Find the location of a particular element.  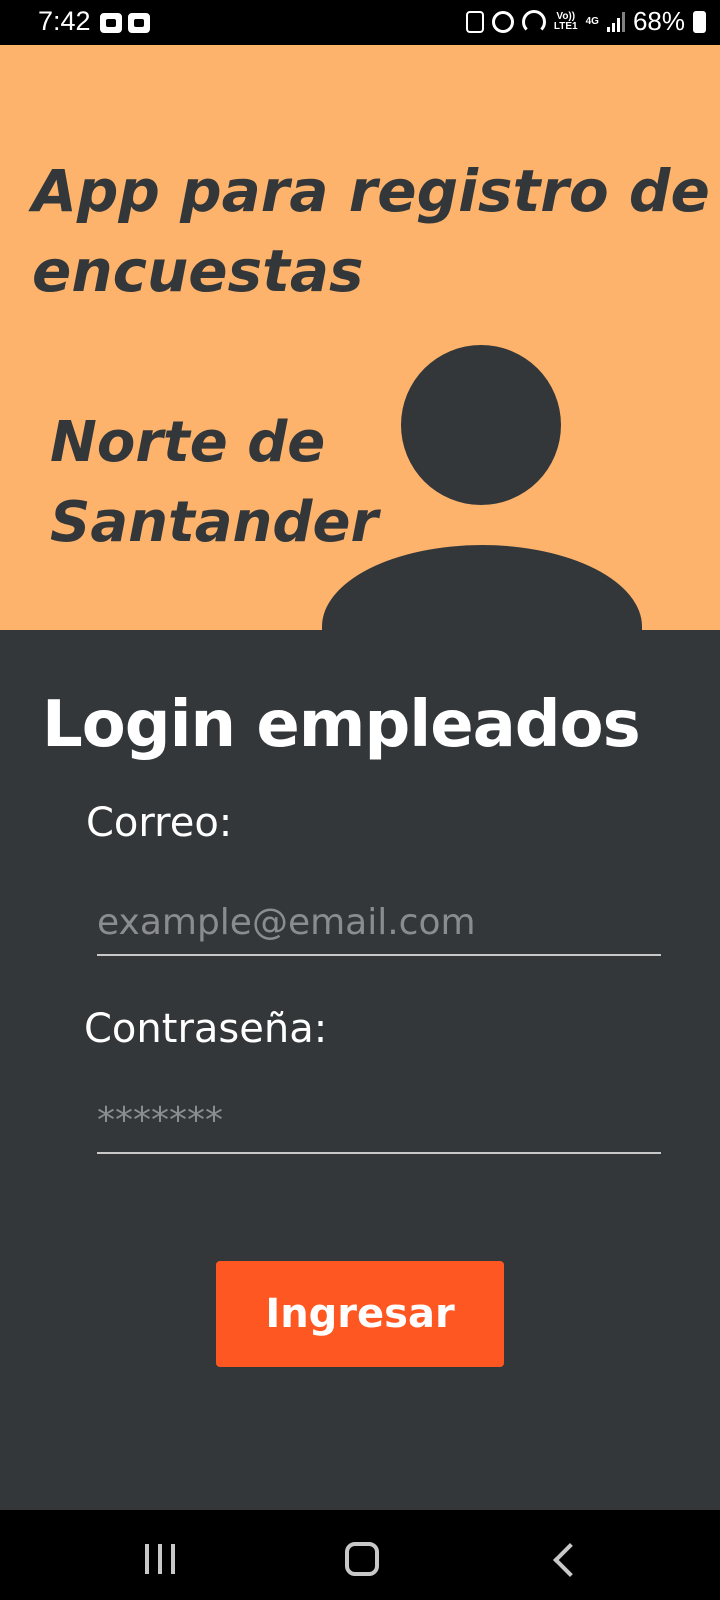

navigation-bar is located at coordinates (360, 1555).